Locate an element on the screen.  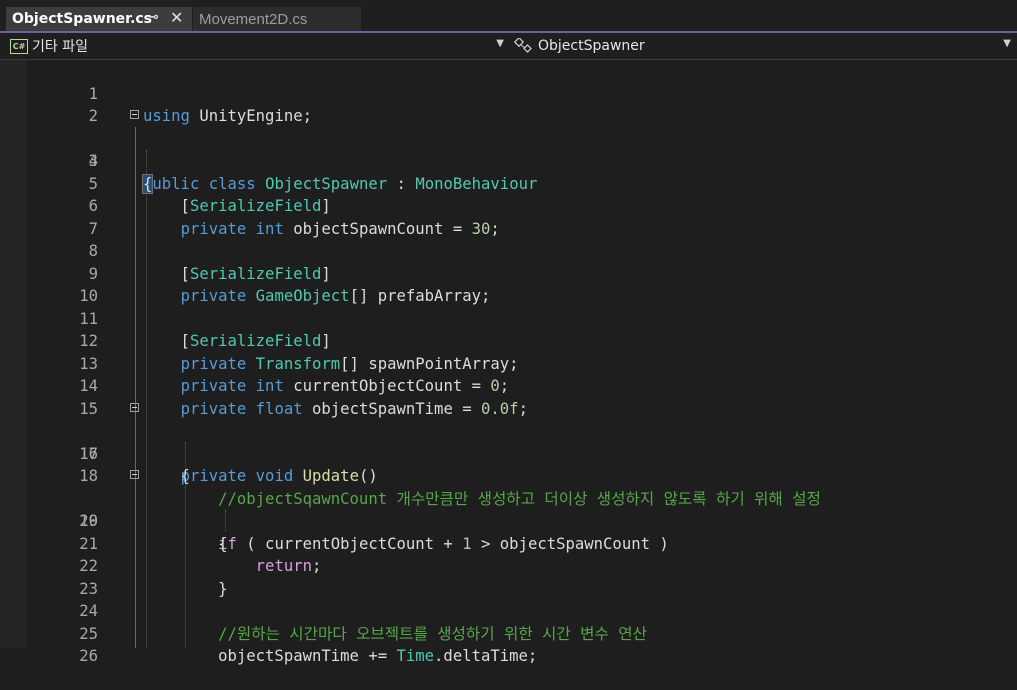
code-line: 26 is located at coordinates (508, 644).